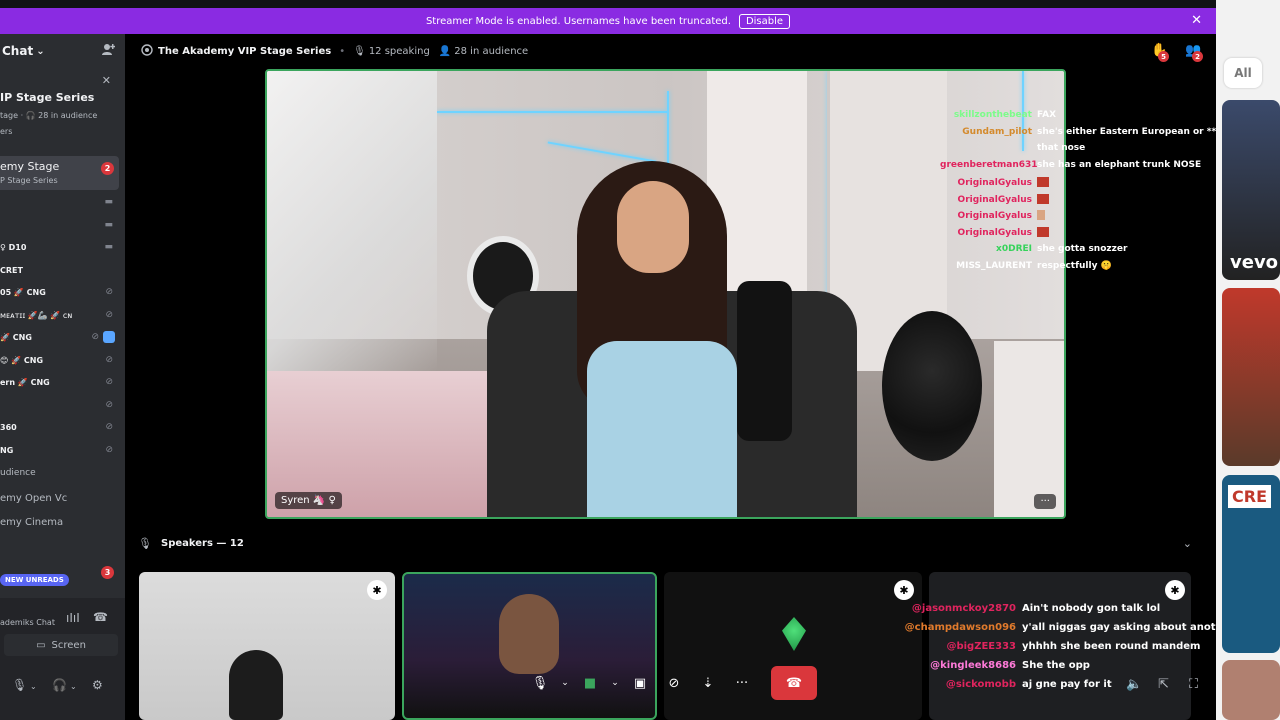  Describe the element at coordinates (1251, 190) in the screenshot. I see `video-thumbnail: vevo` at that location.